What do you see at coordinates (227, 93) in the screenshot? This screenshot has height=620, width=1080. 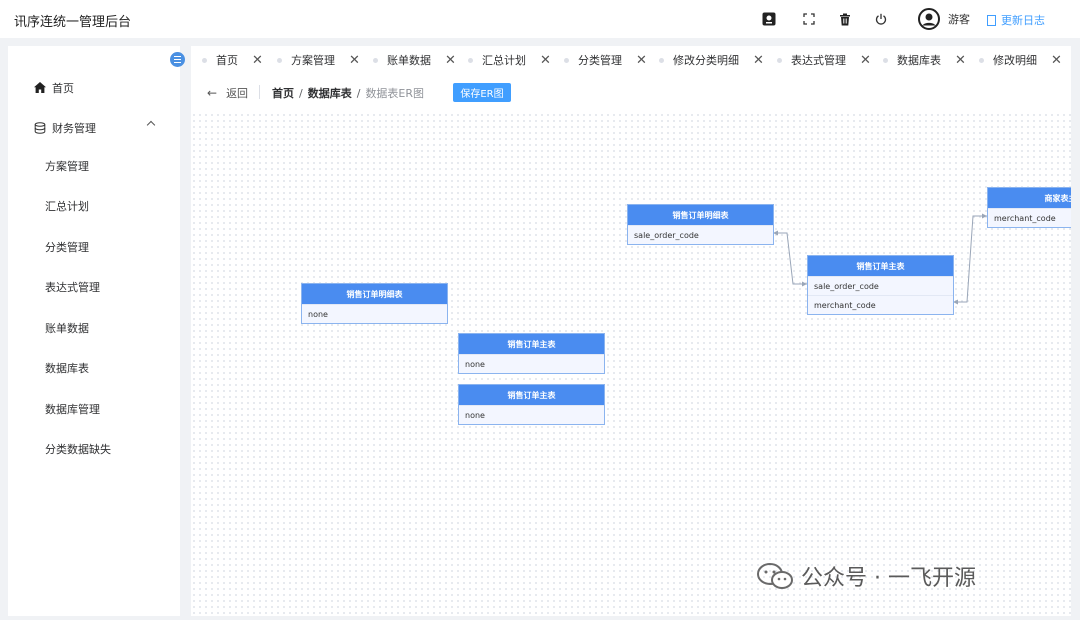 I see `back-button: ← 返回` at bounding box center [227, 93].